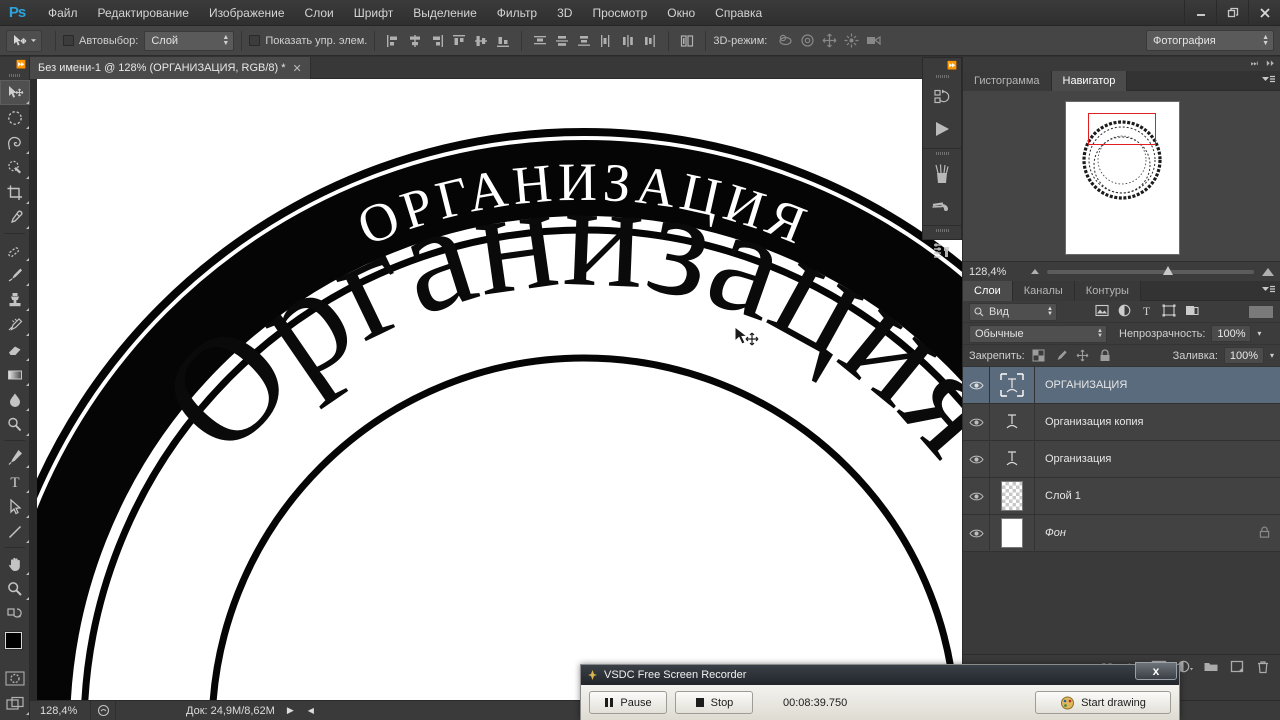  Describe the element at coordinates (1107, 291) in the screenshot. I see `tab-paths: Контуры` at that location.